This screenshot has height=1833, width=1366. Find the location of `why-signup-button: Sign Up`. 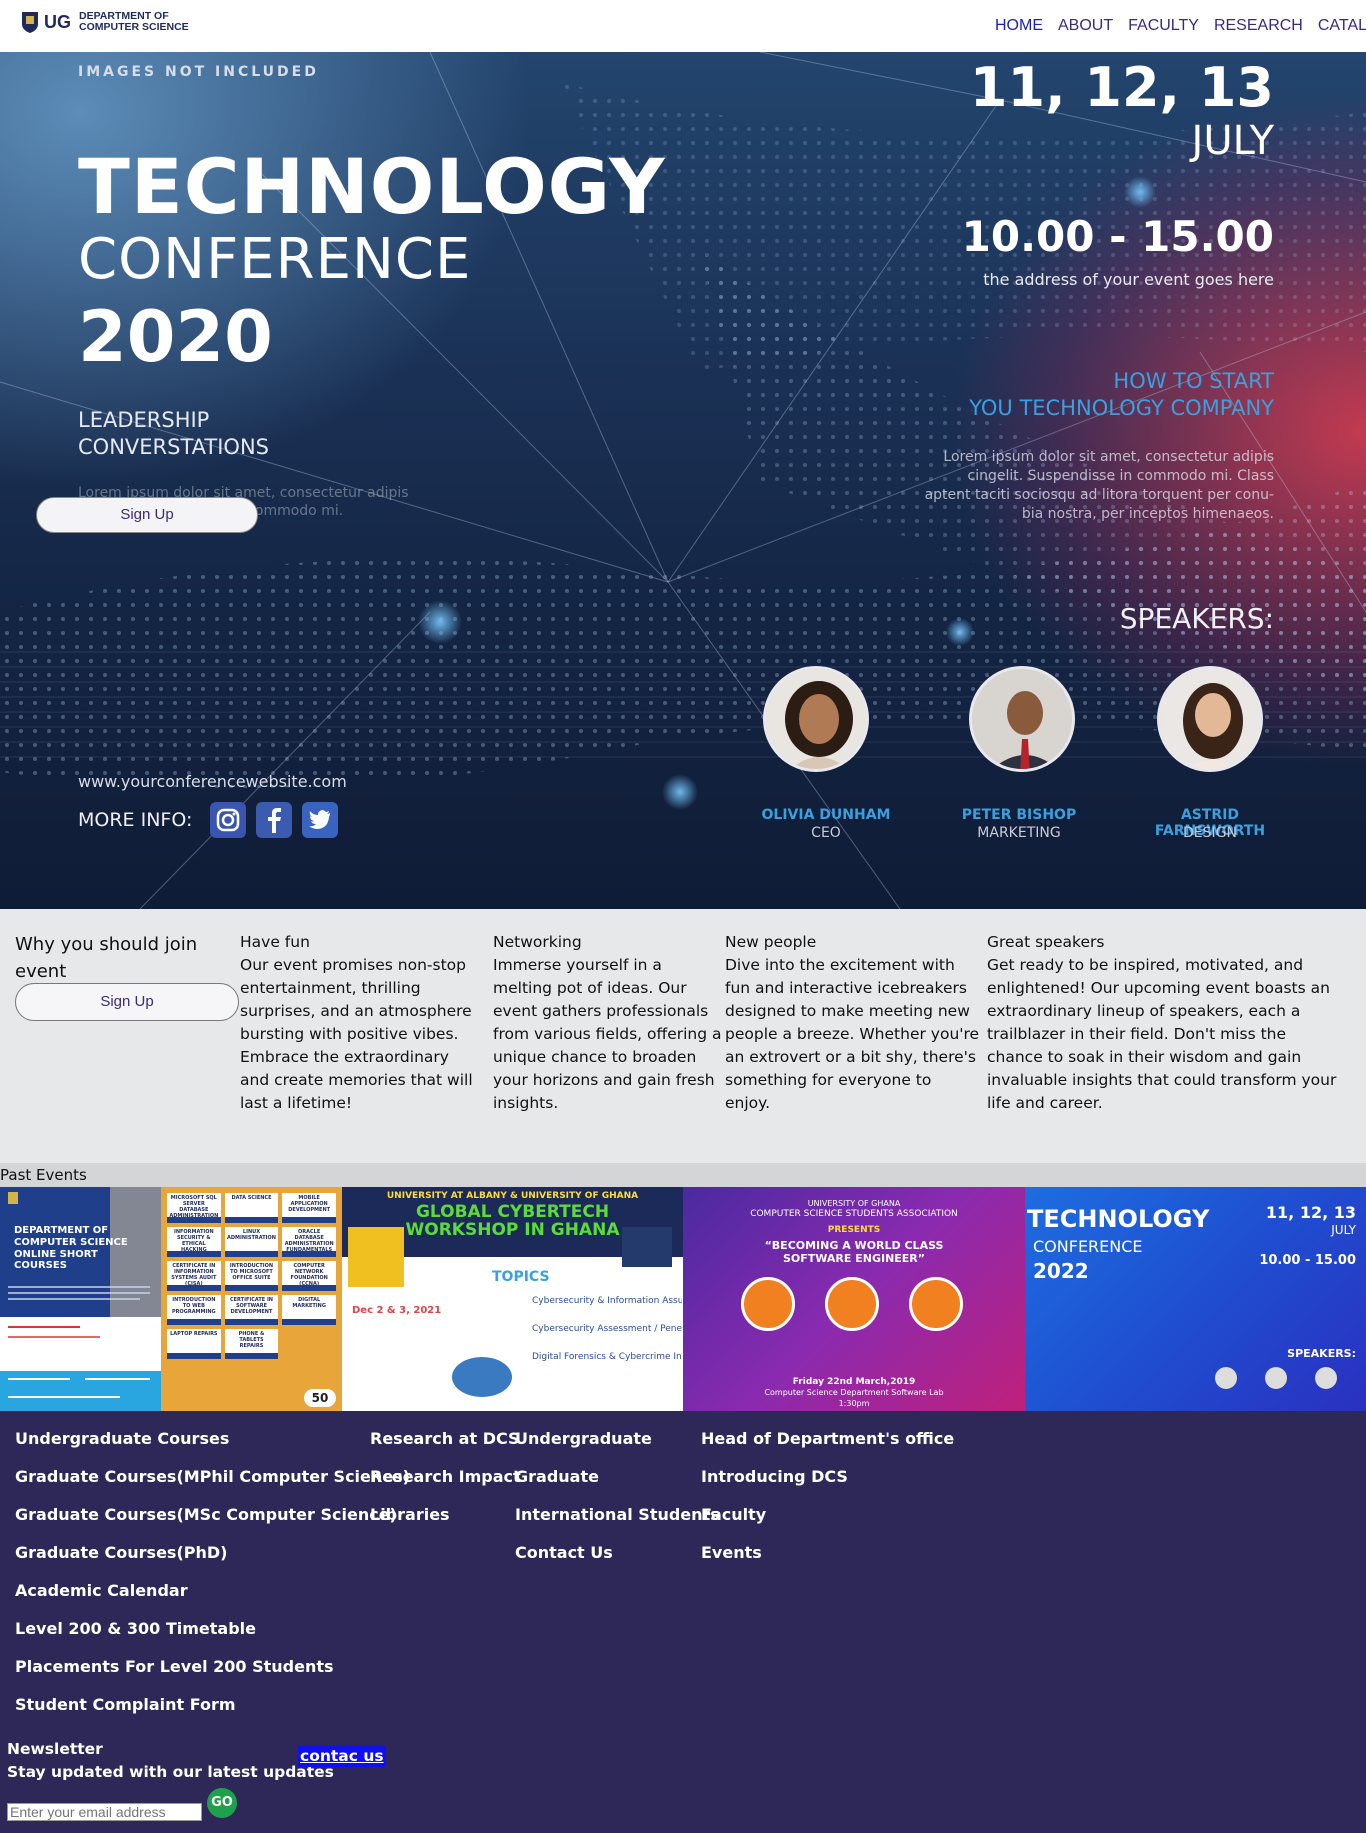

why-signup-button: Sign Up is located at coordinates (127, 1002).